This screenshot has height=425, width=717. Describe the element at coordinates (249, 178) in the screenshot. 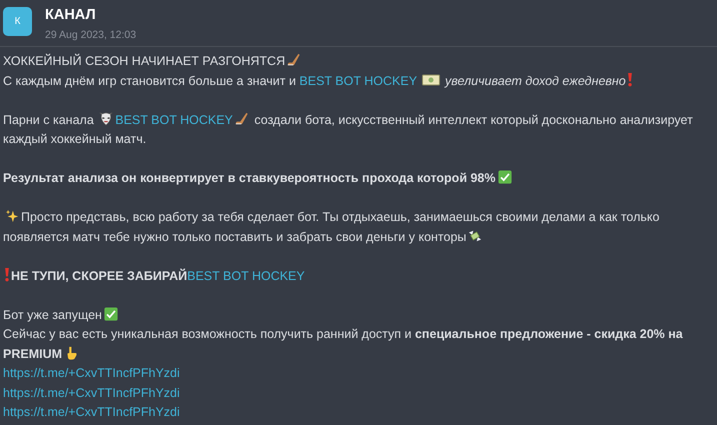

I see `message-text: Результат анализа он конвертирует в ставкувероятность прохода которой 98%` at that location.